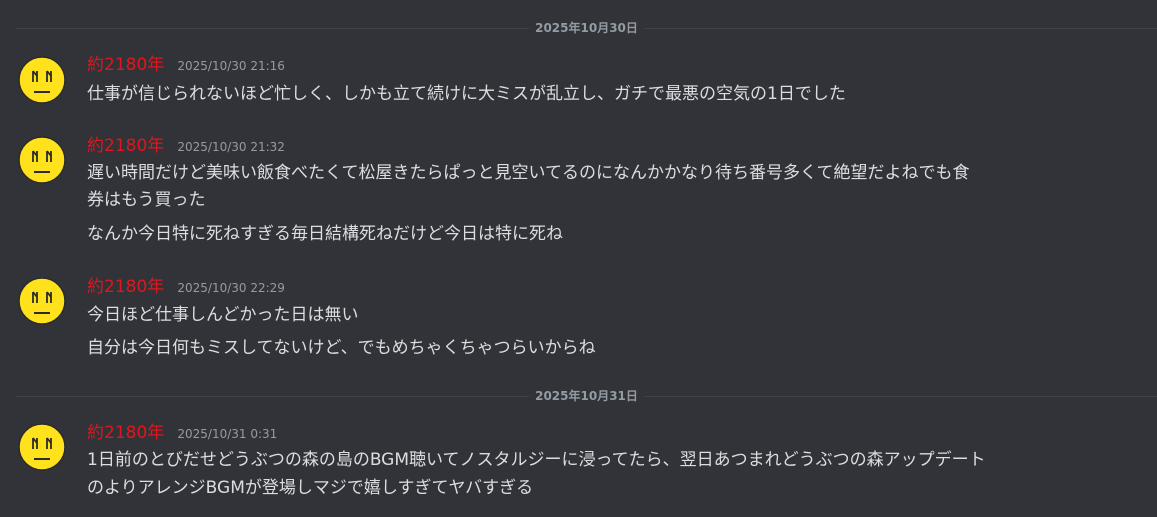 The width and height of the screenshot is (1157, 517). I want to click on message-text: のよりアレンジBGMが登場しマジで嬉しすぎてヤバすぎる, so click(310, 488).